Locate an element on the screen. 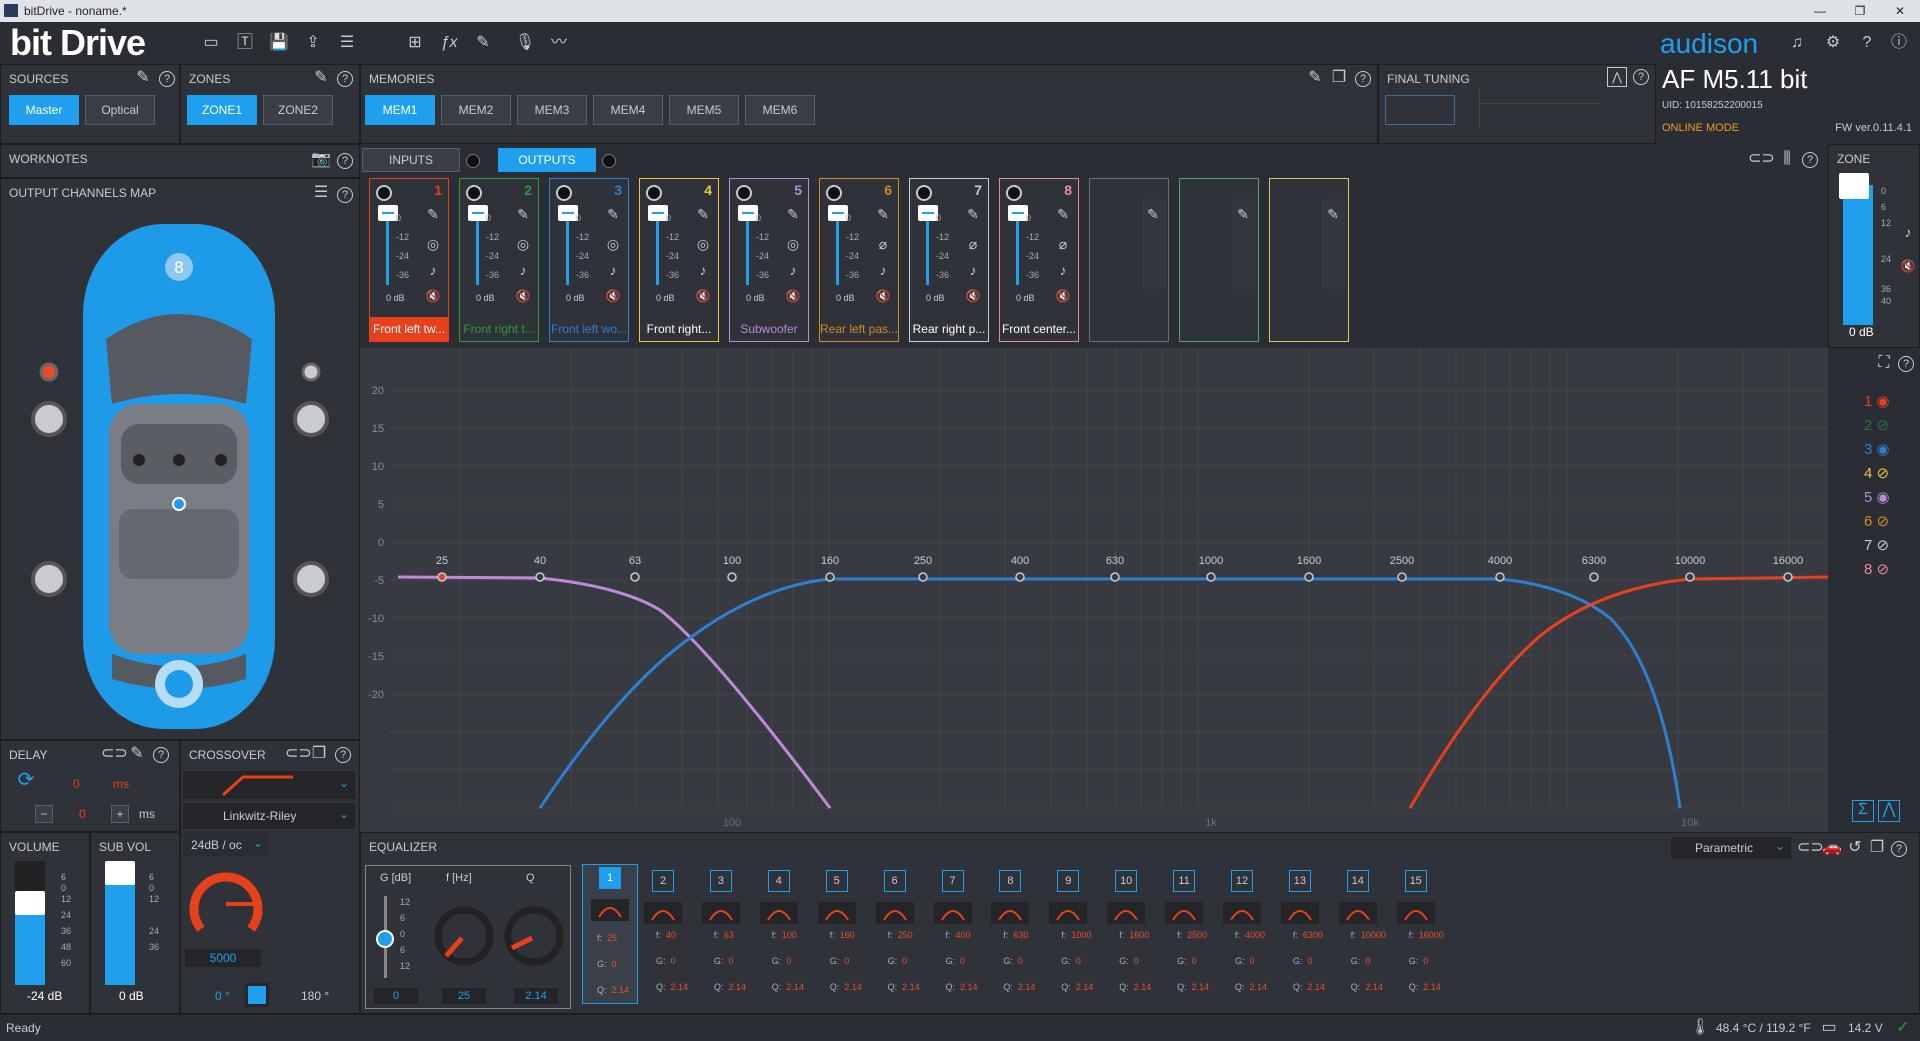  delay-decrease-button: − is located at coordinates (44, 814).